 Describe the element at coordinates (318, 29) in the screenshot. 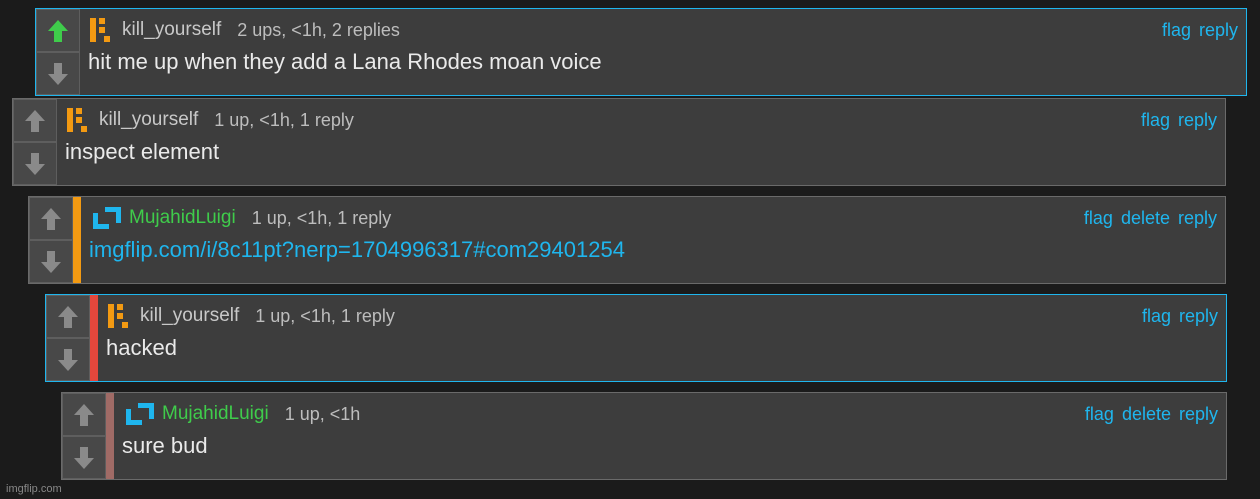

I see `comment-meta: 2 ups, <1h, 2 replies` at that location.